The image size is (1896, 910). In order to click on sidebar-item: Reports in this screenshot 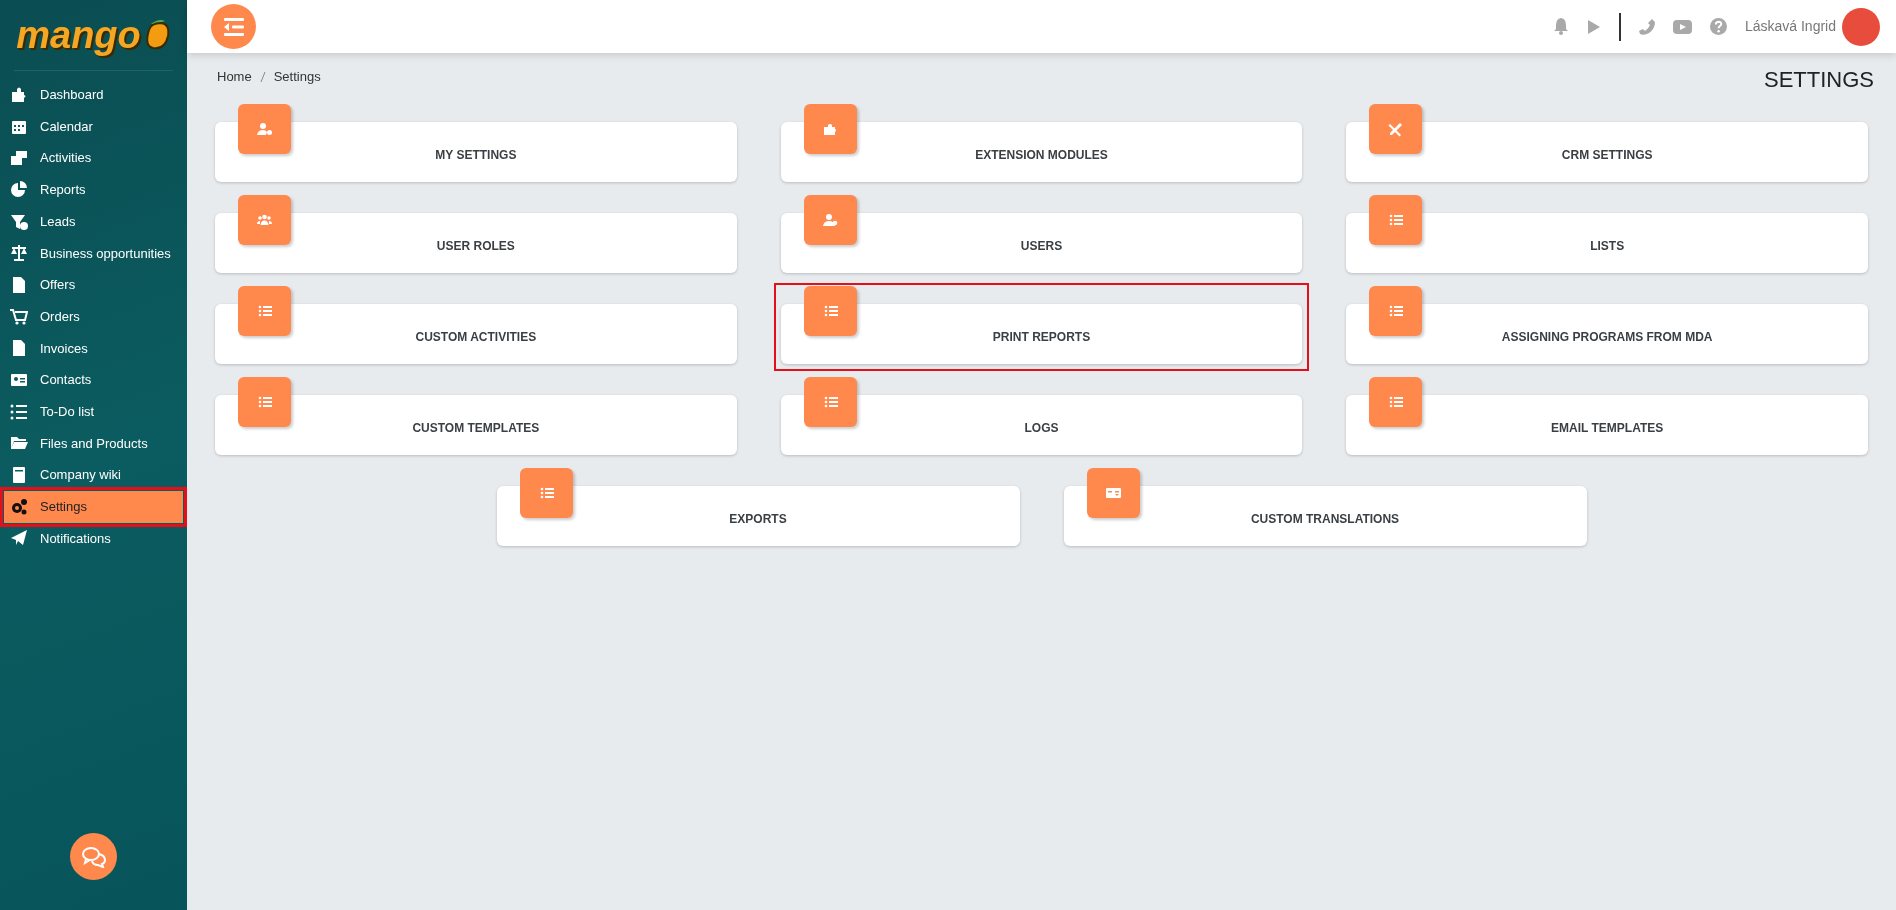, I will do `click(93, 190)`.